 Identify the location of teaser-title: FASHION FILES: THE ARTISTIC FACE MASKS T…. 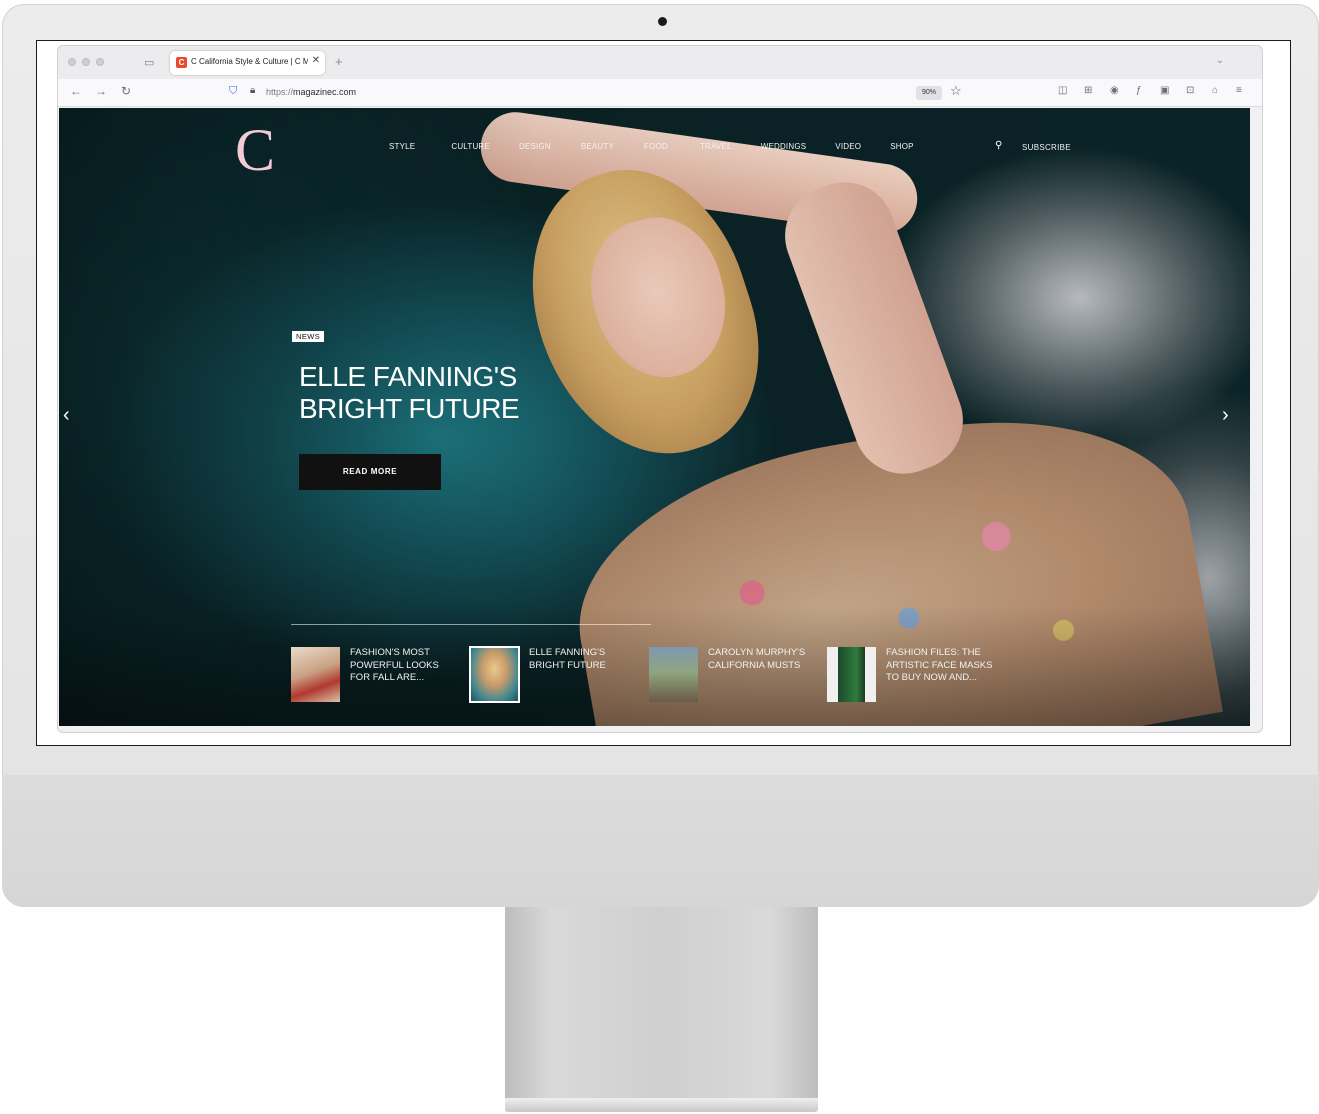
(939, 665).